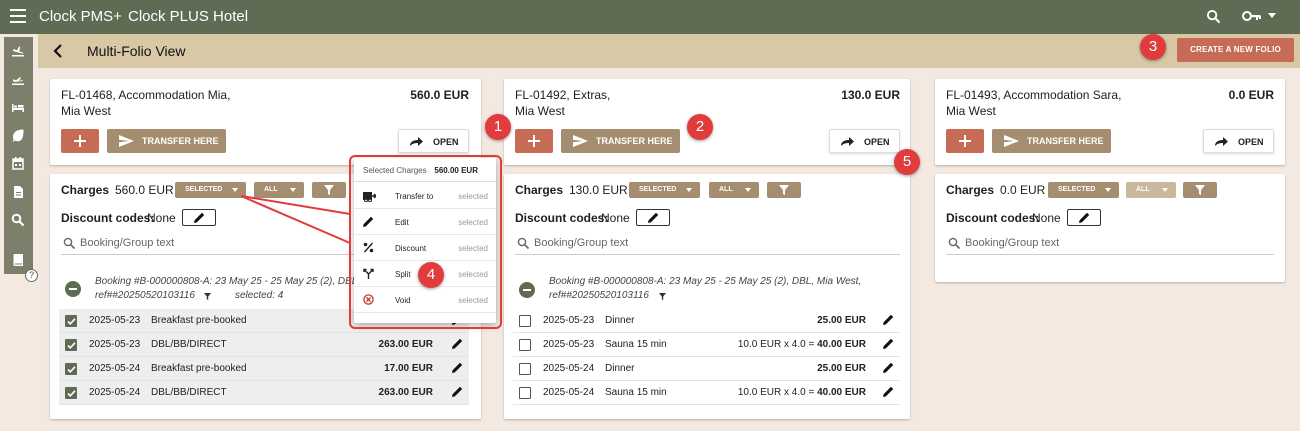 This screenshot has width=1300, height=431. I want to click on callout-badge: 4, so click(431, 275).